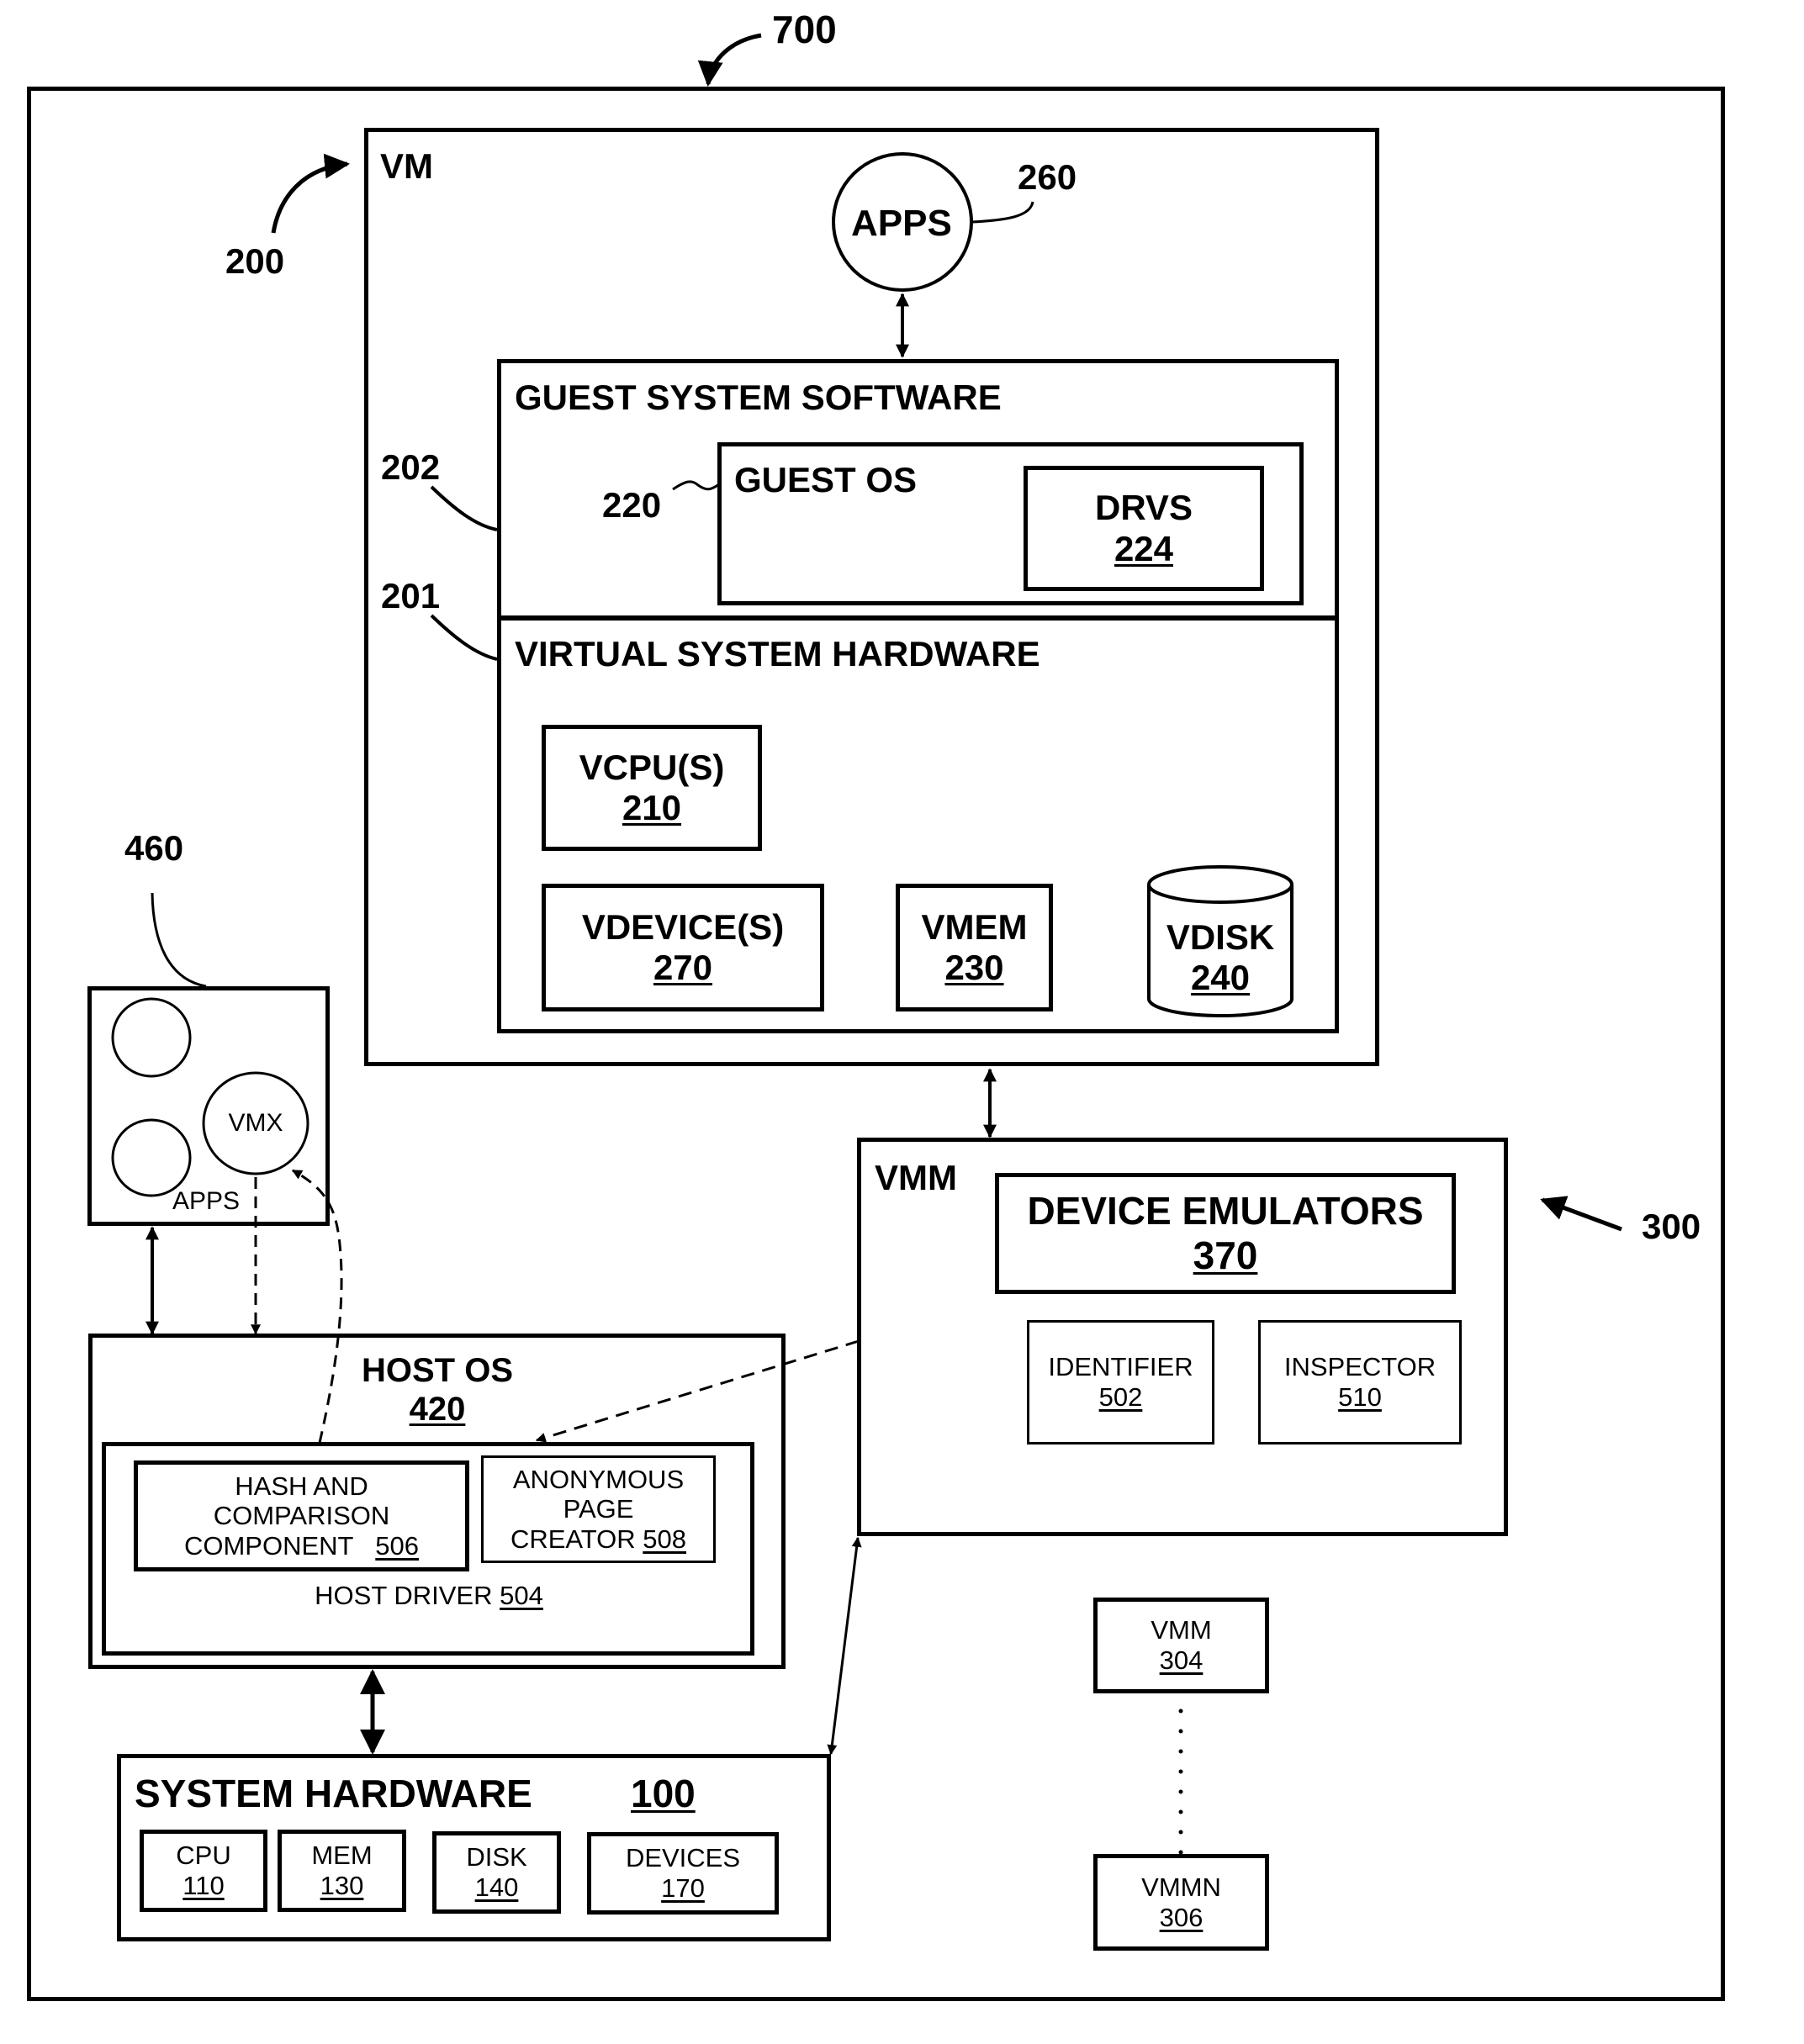 This screenshot has width=1804, height=2044. What do you see at coordinates (1144, 508) in the screenshot?
I see `drvs-label: DRVS` at bounding box center [1144, 508].